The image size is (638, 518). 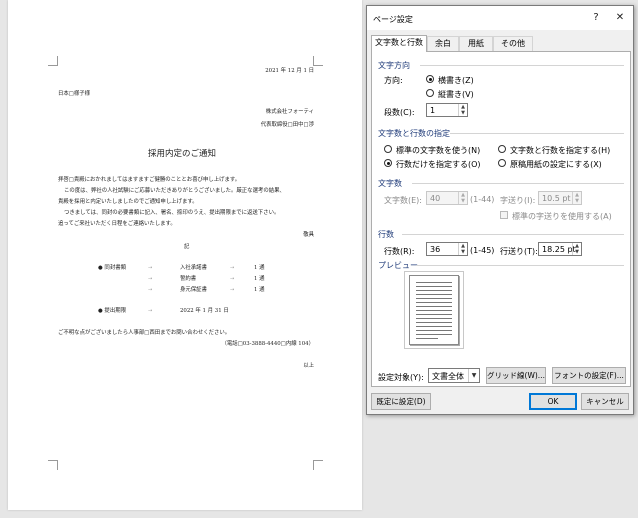 I want to click on line-count-spinner: 36 ▲ ▼, so click(x=447, y=249).